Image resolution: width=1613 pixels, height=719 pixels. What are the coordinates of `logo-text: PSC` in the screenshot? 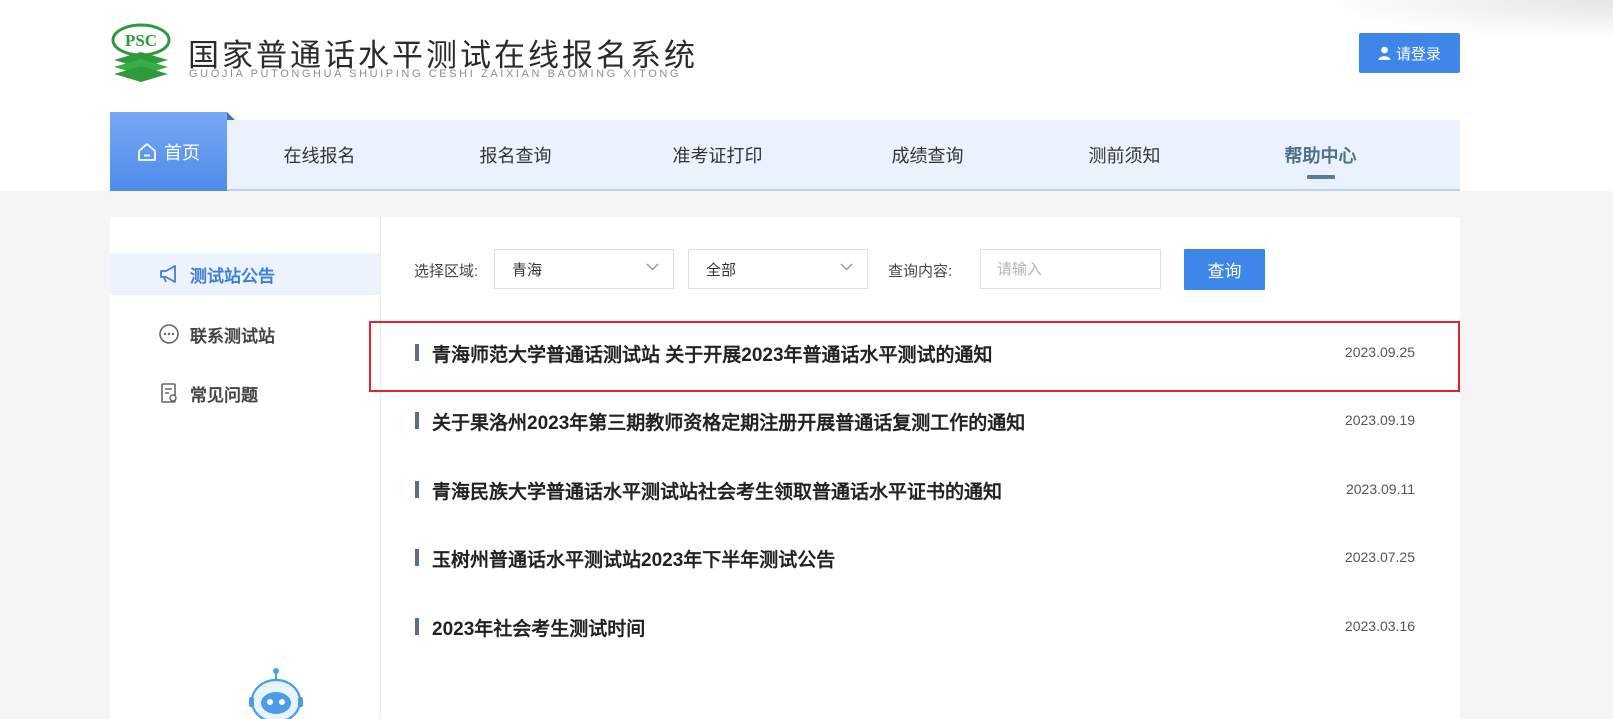 It's located at (141, 40).